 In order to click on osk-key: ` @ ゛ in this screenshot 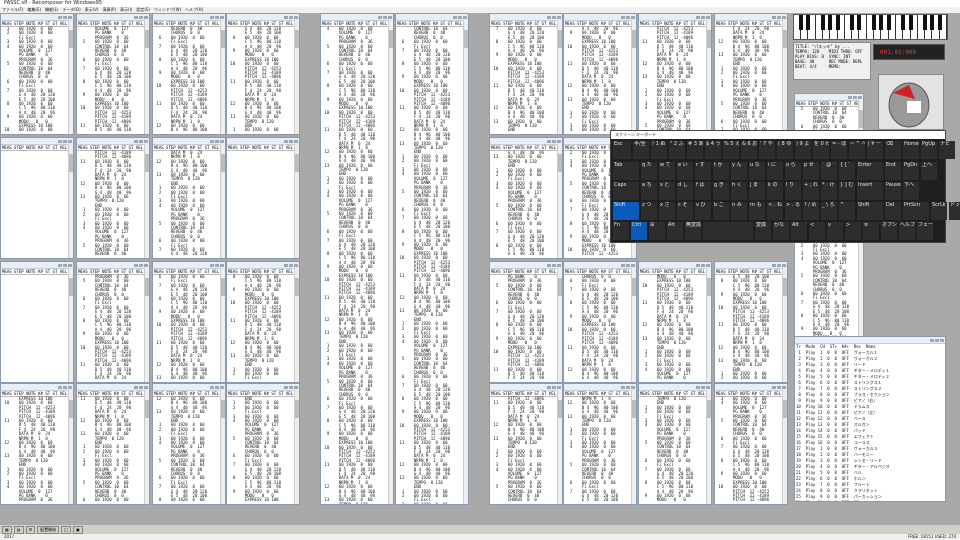, I will do `click(829, 171)`.